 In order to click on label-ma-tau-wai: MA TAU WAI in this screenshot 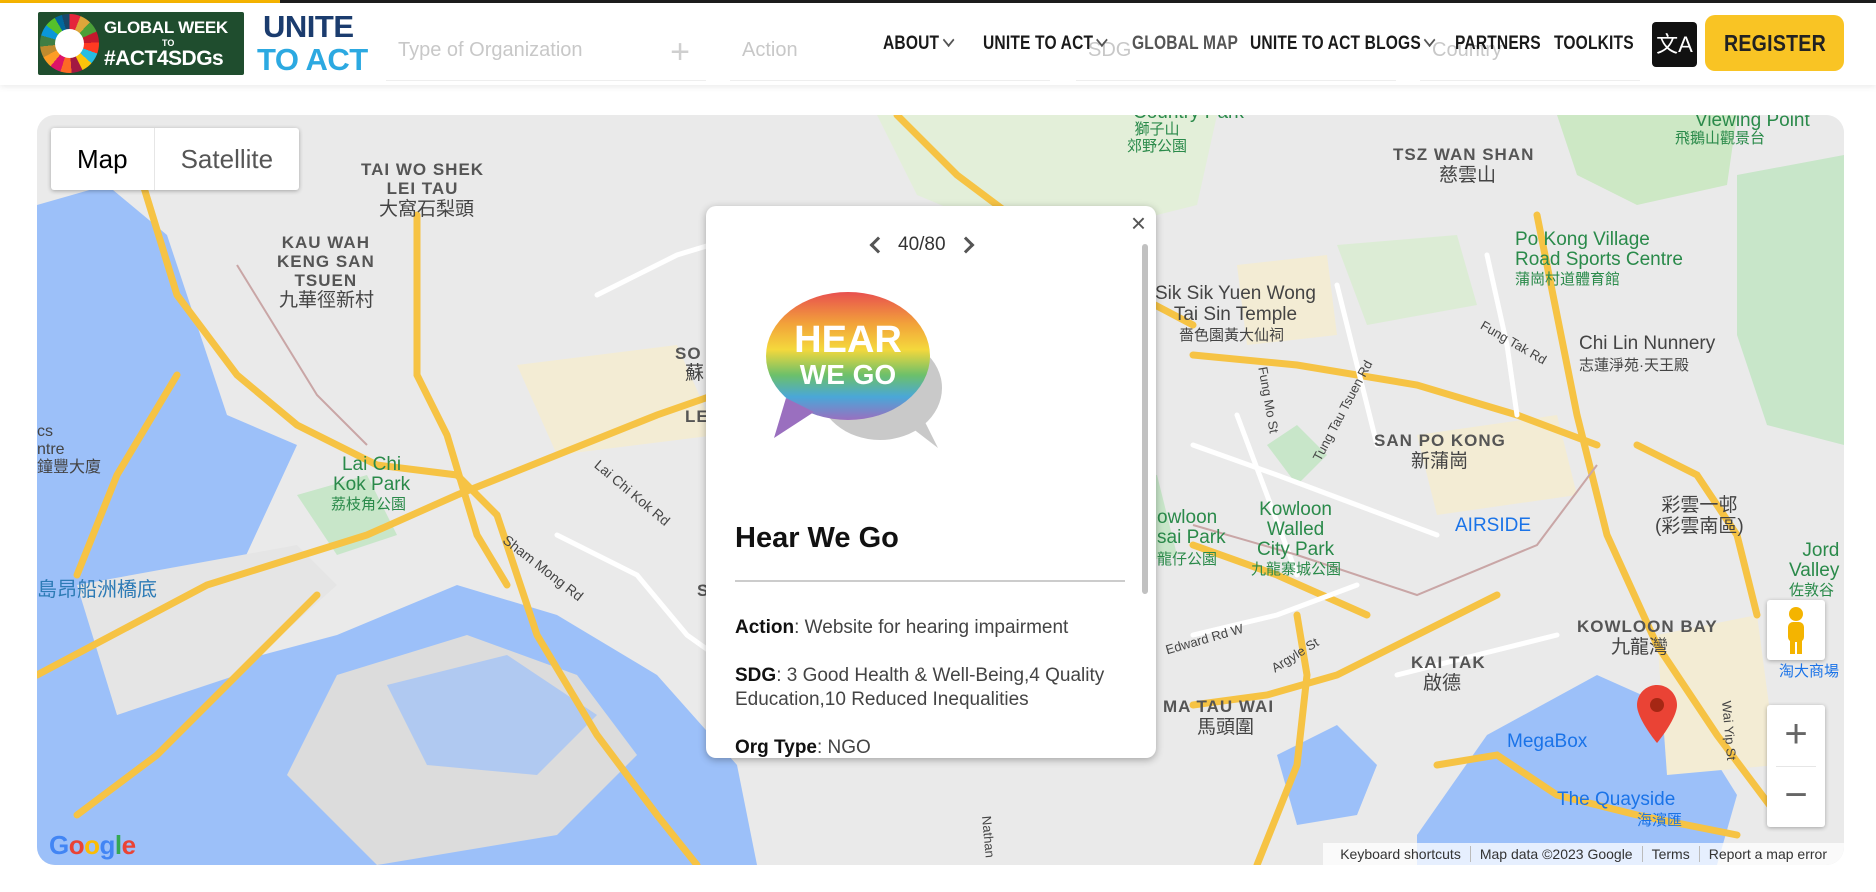, I will do `click(1219, 706)`.